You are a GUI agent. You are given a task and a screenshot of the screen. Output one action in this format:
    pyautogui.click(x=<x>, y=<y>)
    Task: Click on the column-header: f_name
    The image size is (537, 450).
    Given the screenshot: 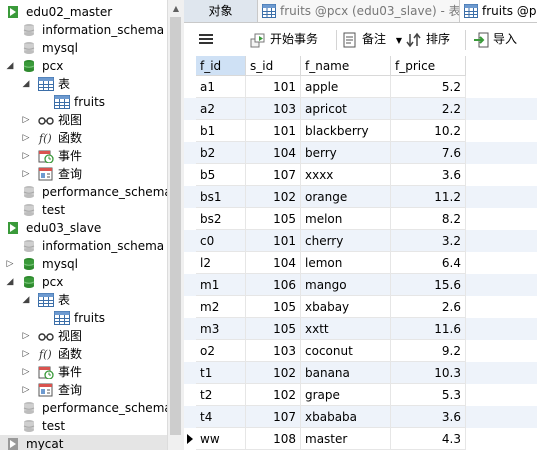 What is the action you would take?
    pyautogui.click(x=346, y=66)
    